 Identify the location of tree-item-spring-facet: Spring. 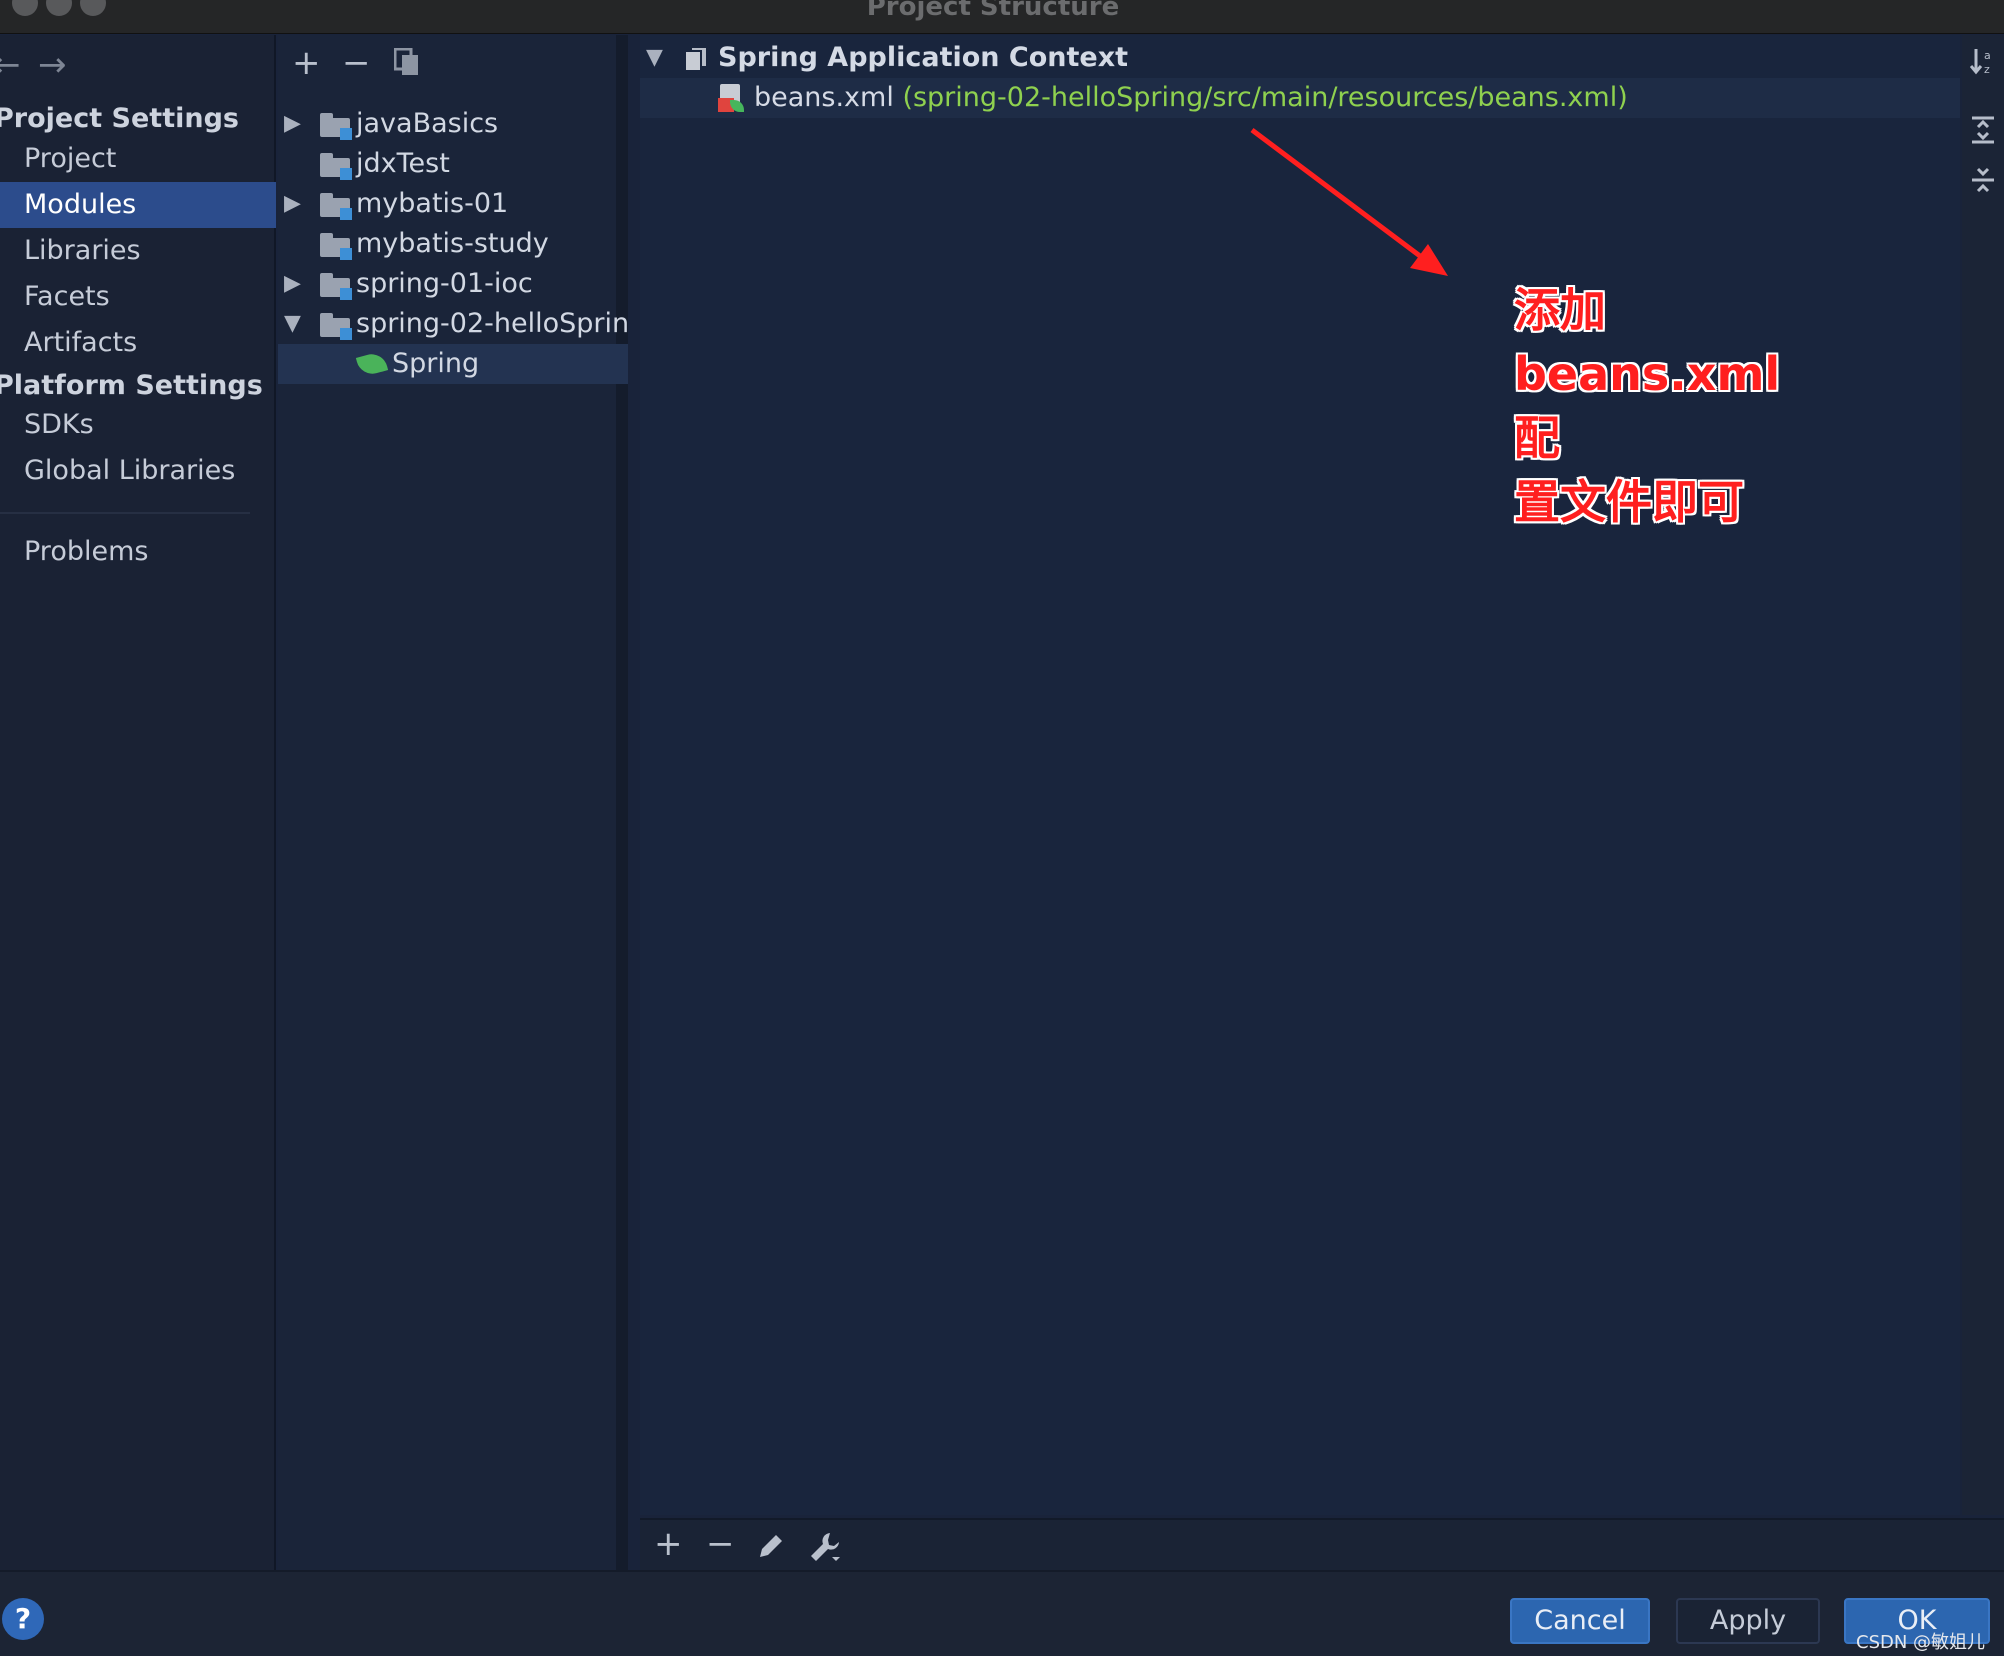
(453, 364).